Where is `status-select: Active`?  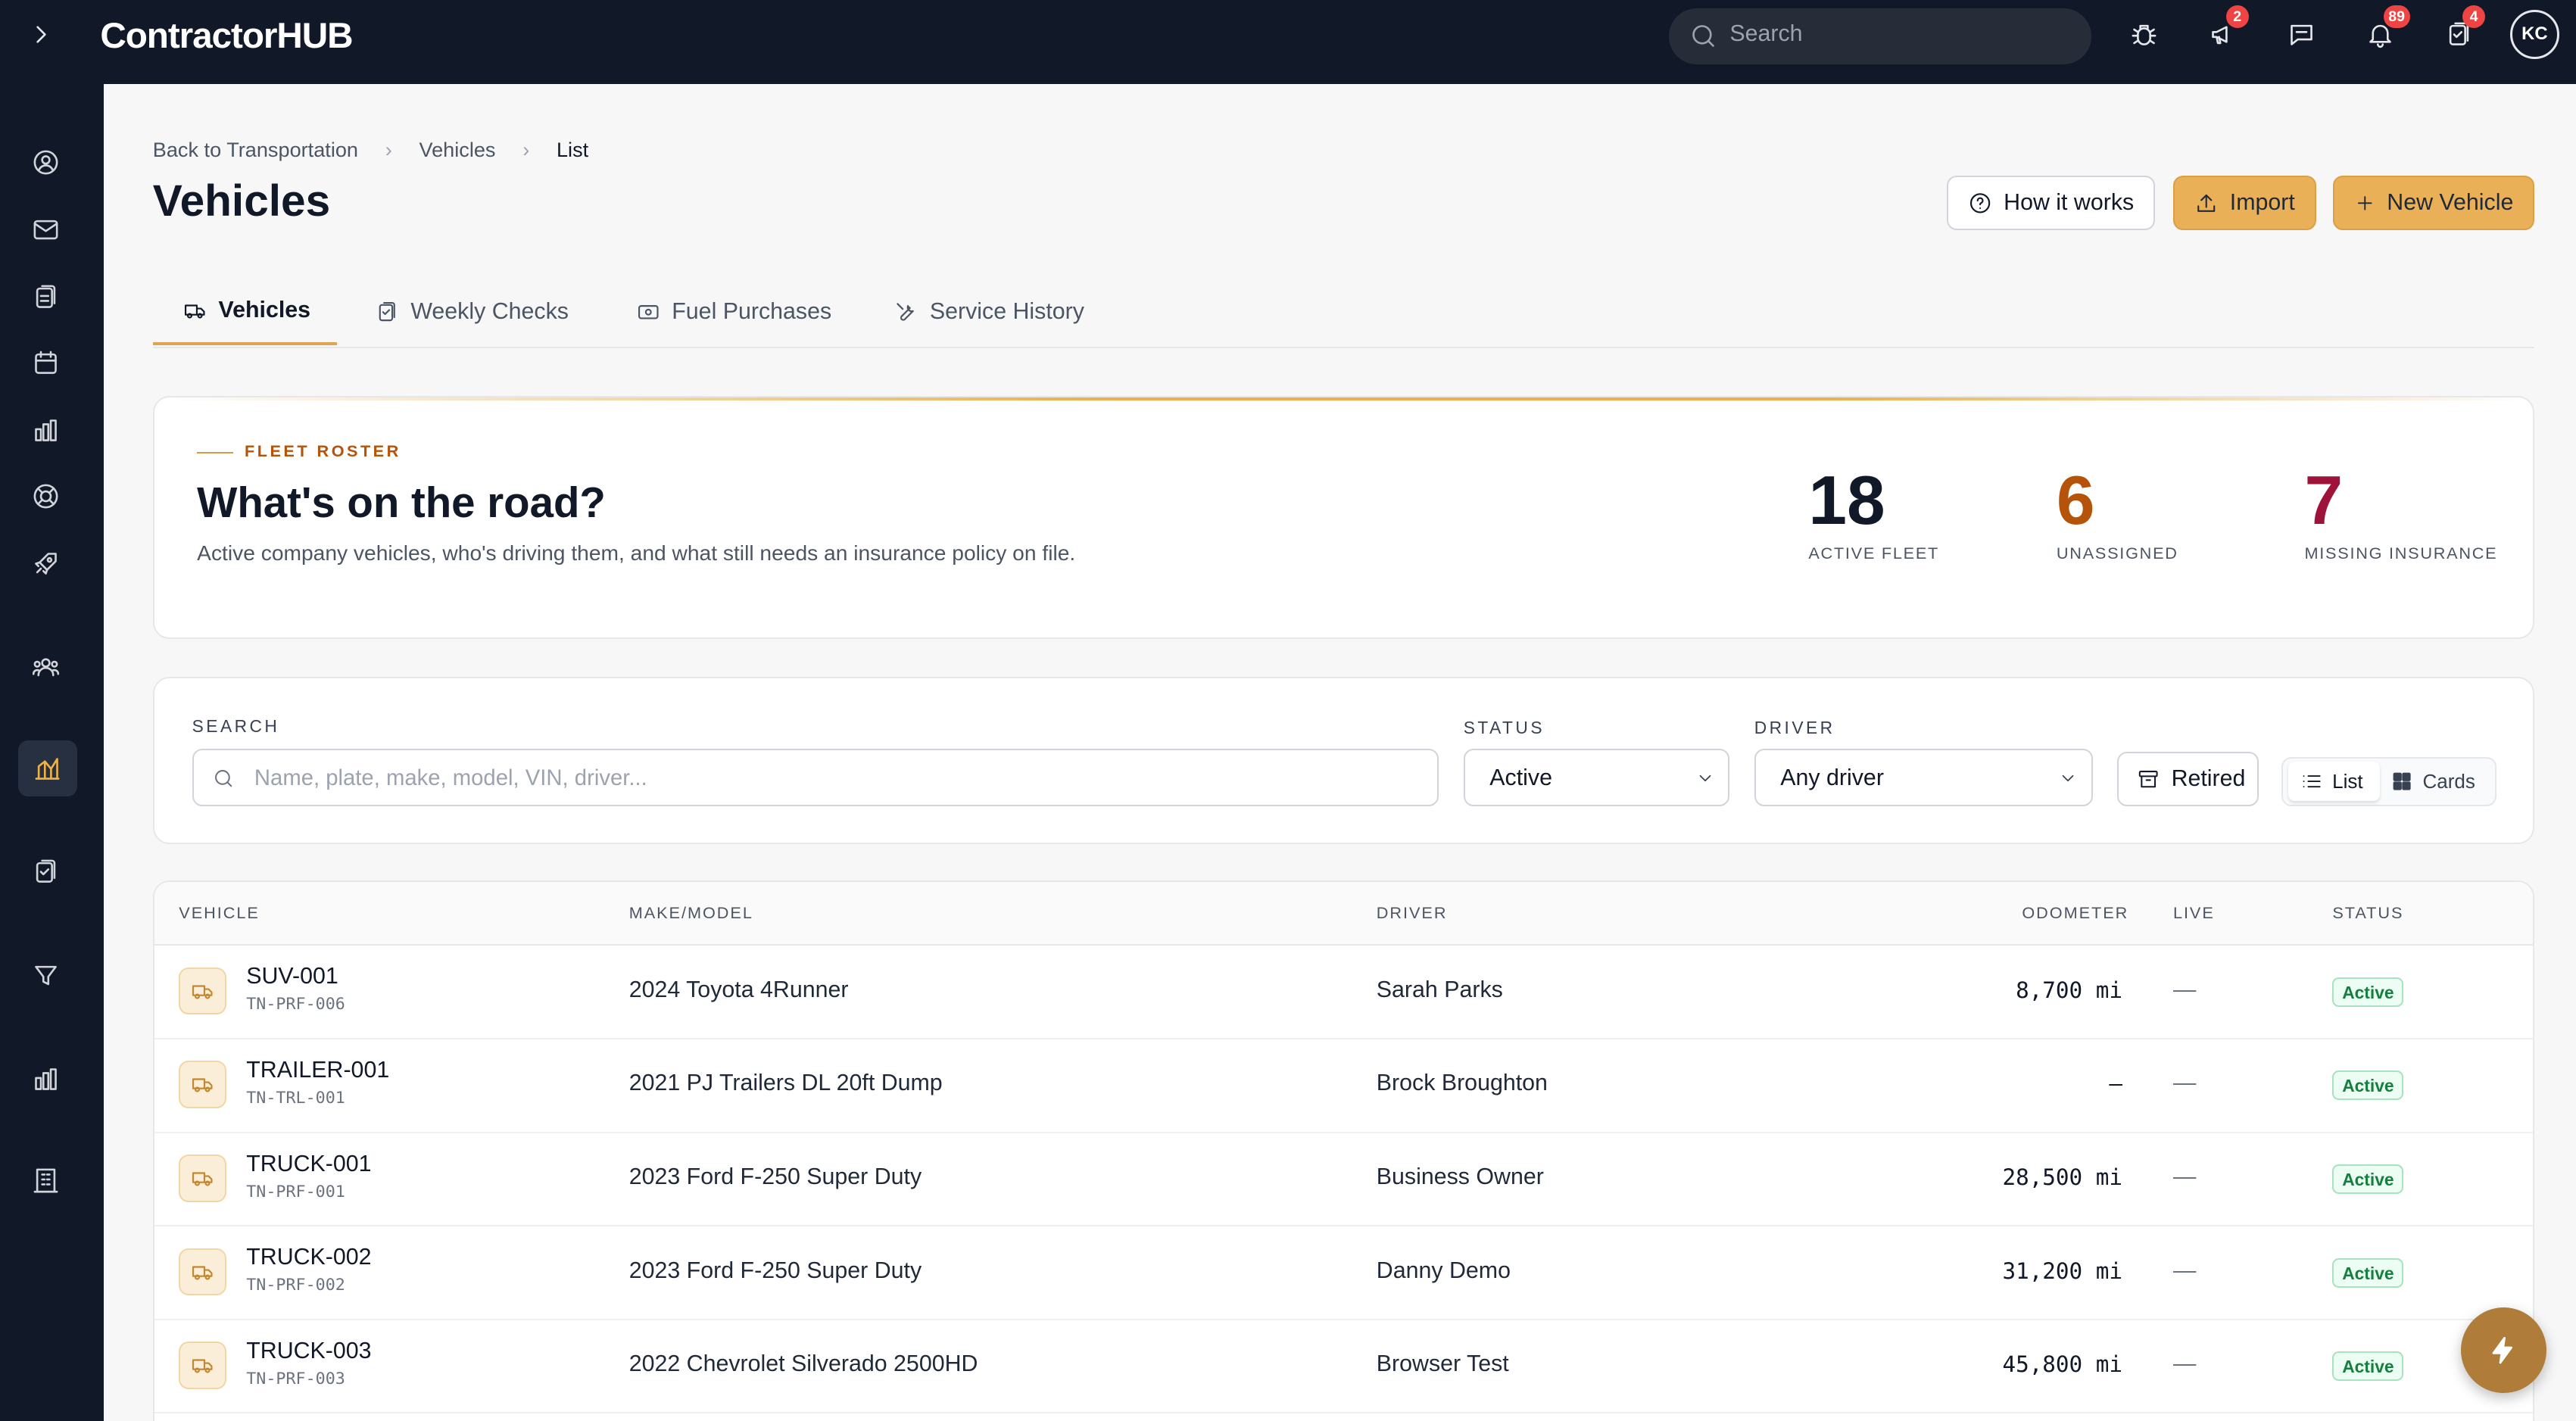 status-select: Active is located at coordinates (1596, 777).